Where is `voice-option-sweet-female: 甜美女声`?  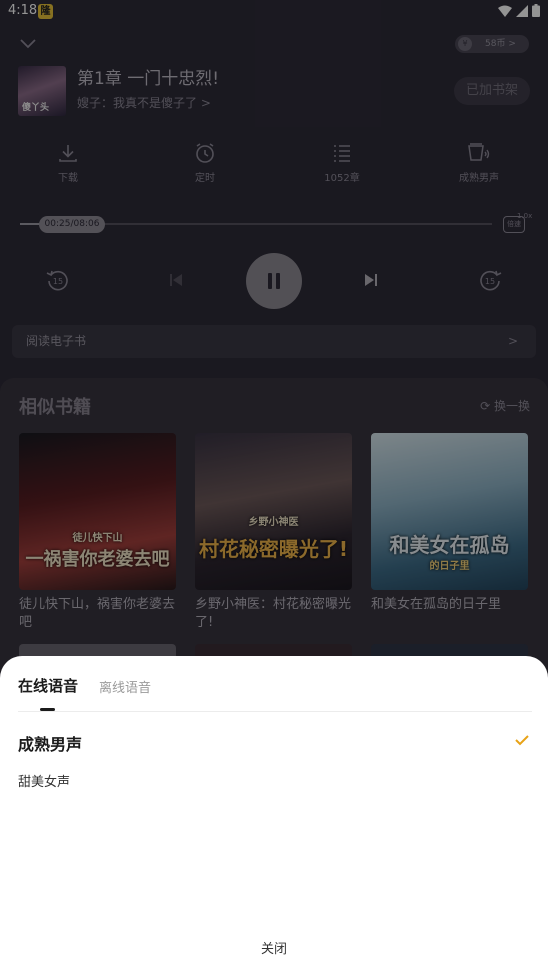 voice-option-sweet-female: 甜美女声 is located at coordinates (44, 780).